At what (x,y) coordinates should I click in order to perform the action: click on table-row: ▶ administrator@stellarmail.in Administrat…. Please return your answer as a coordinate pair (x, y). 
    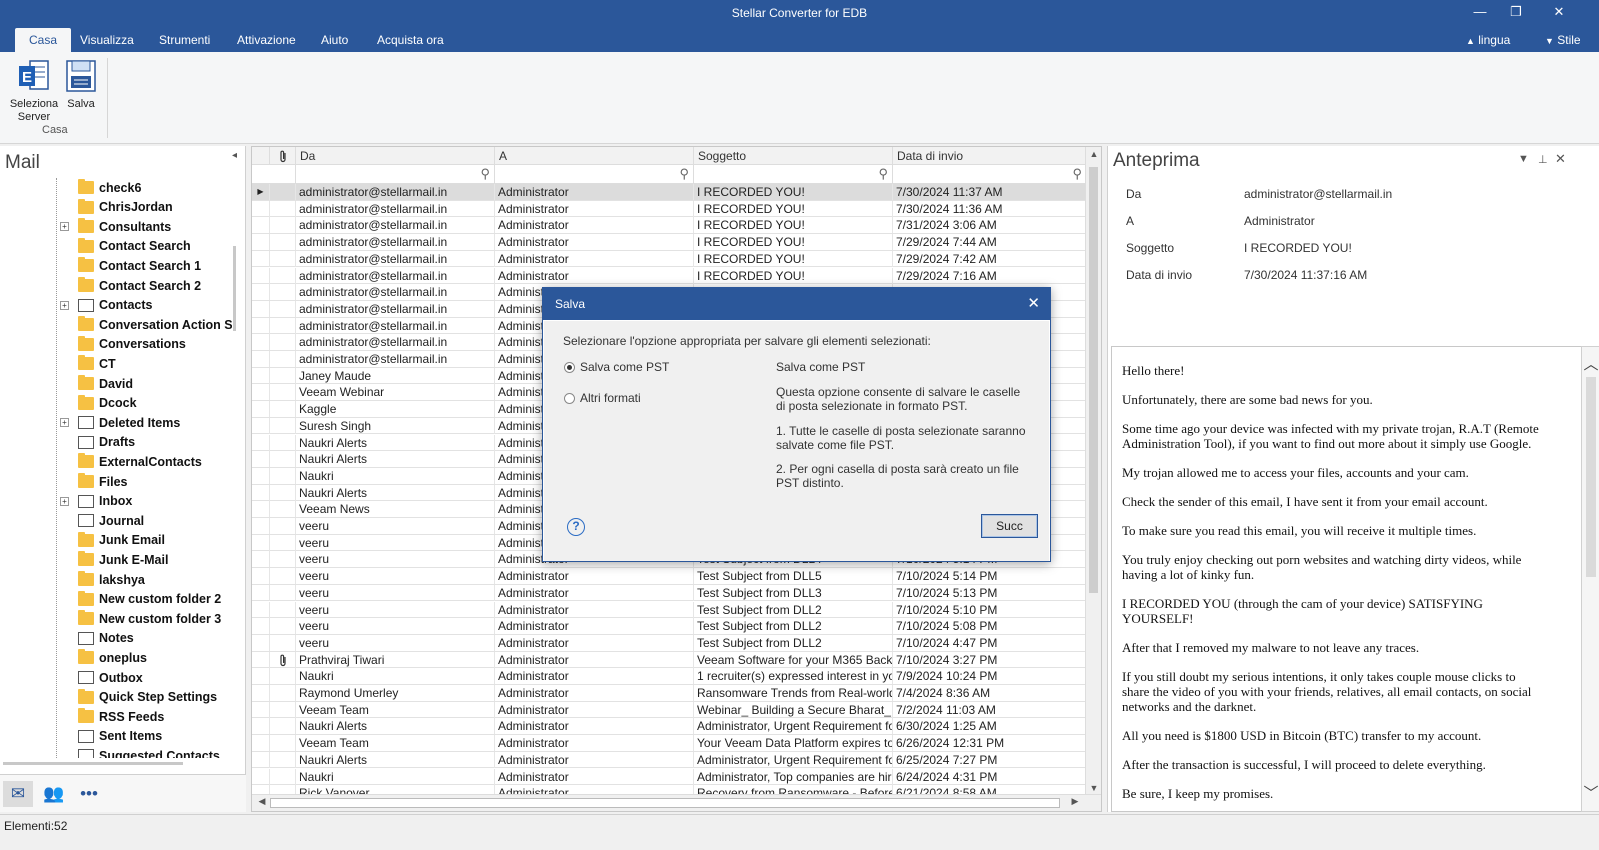
    Looking at the image, I should click on (669, 192).